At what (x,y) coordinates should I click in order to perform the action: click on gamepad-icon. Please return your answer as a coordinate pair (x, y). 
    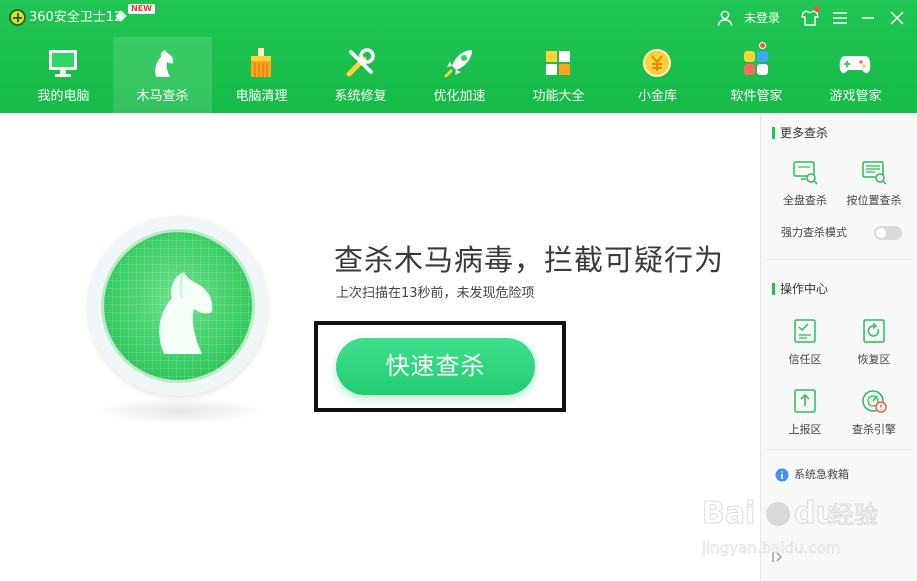
    Looking at the image, I should click on (855, 64).